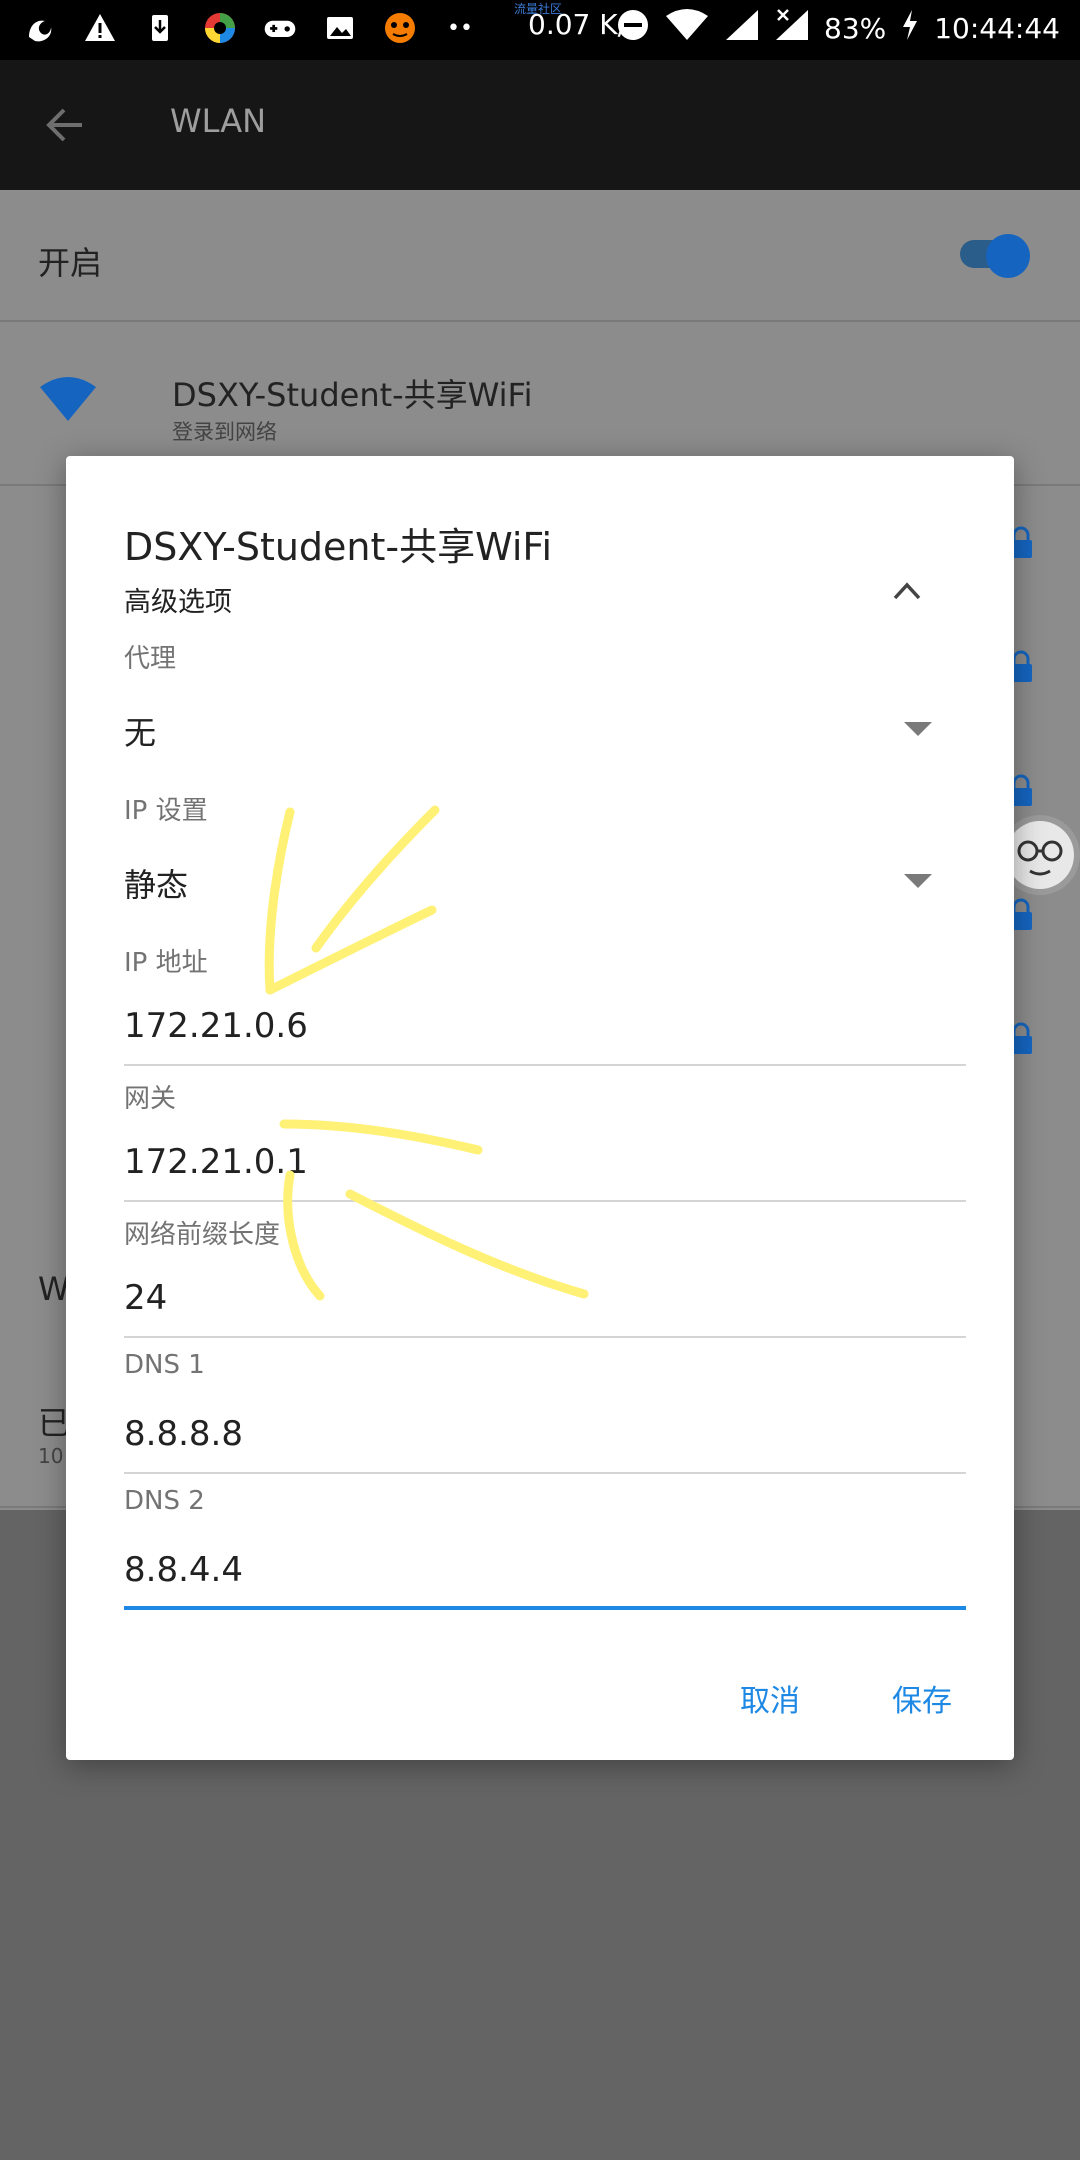 Image resolution: width=1080 pixels, height=2160 pixels. What do you see at coordinates (907, 590) in the screenshot?
I see `chevron-up-icon` at bounding box center [907, 590].